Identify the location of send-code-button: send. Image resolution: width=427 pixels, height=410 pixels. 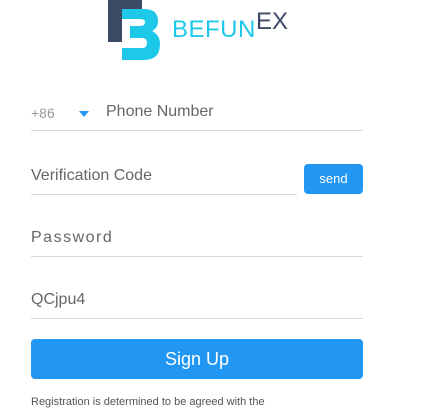
(333, 179).